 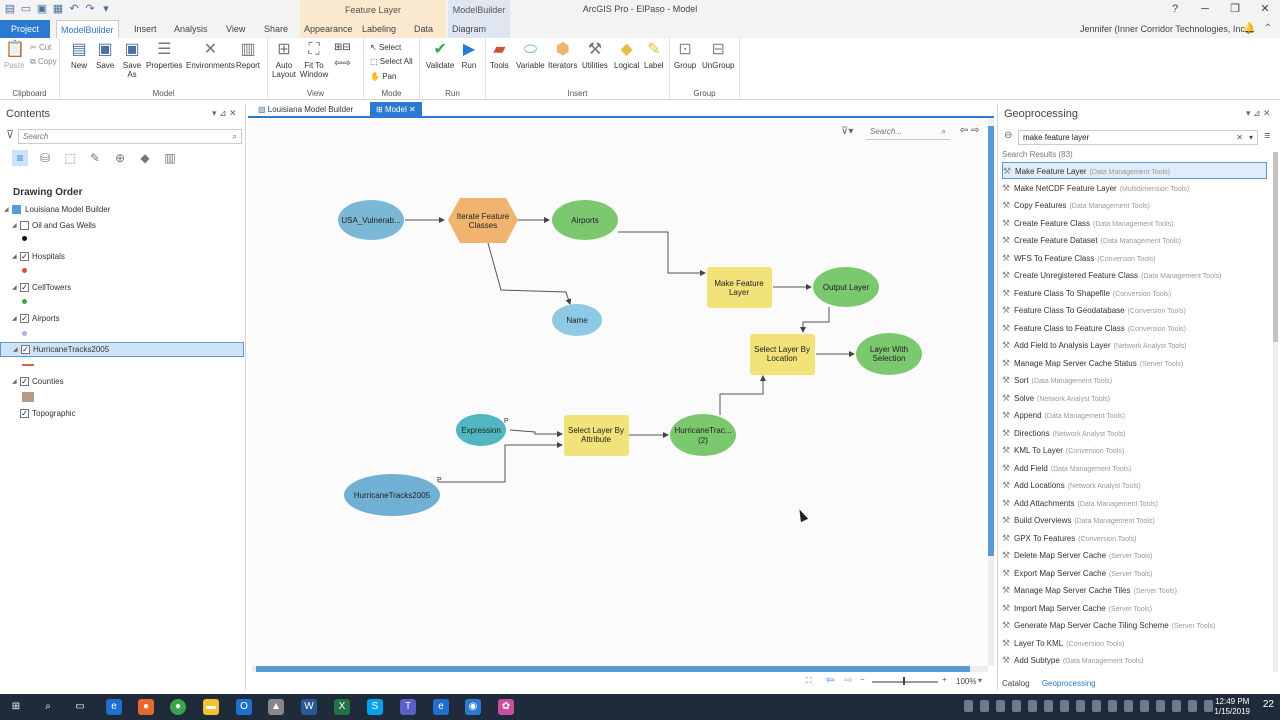 What do you see at coordinates (210, 55) in the screenshot?
I see `environments-button: ✕ Environments` at bounding box center [210, 55].